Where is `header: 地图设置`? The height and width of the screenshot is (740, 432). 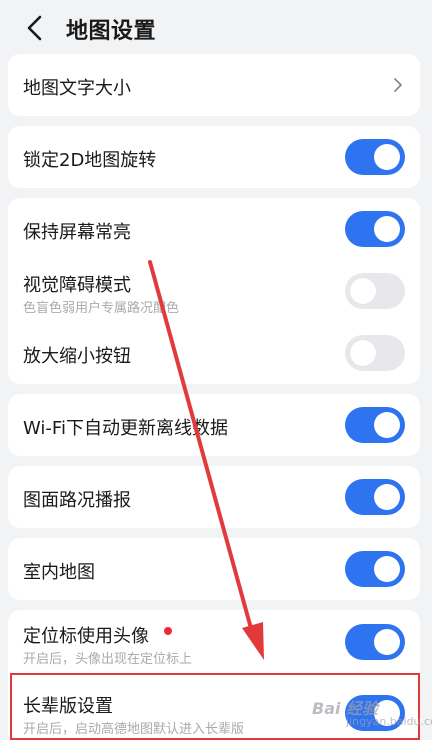
header: 地图设置 is located at coordinates (216, 28).